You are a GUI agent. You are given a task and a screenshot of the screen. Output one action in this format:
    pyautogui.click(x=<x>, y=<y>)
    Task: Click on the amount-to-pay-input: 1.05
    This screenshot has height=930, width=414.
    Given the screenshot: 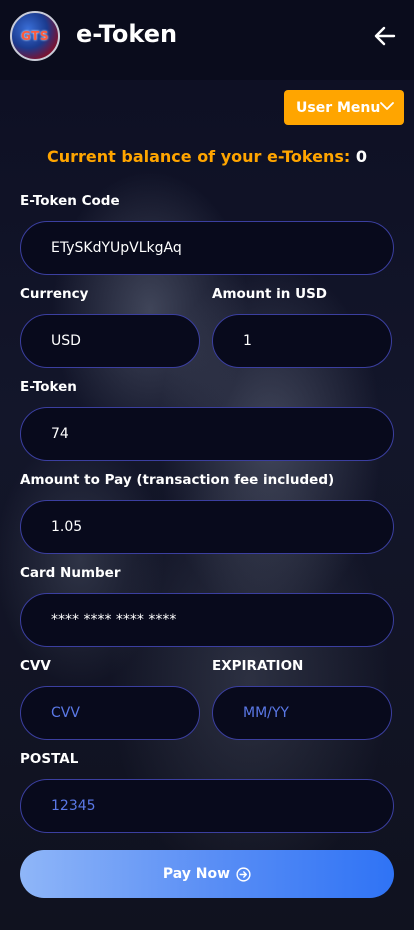 What is the action you would take?
    pyautogui.click(x=207, y=527)
    